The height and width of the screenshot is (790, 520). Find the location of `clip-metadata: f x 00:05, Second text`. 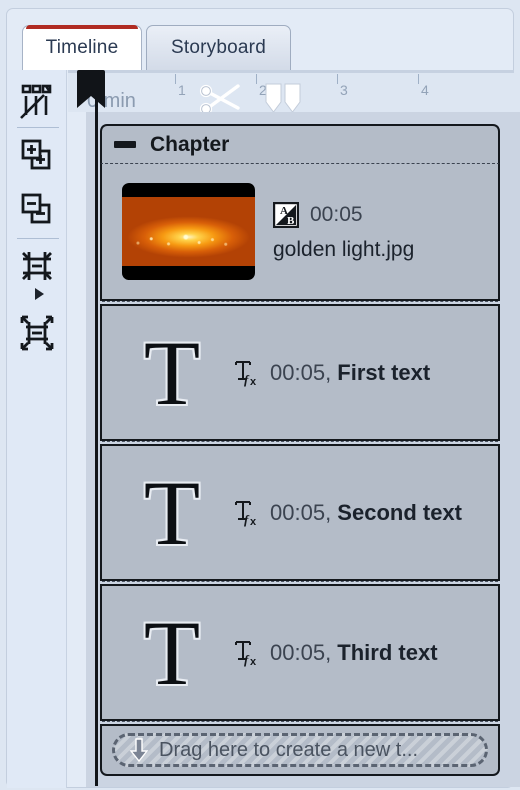

clip-metadata: f x 00:05, Second text is located at coordinates (348, 513).